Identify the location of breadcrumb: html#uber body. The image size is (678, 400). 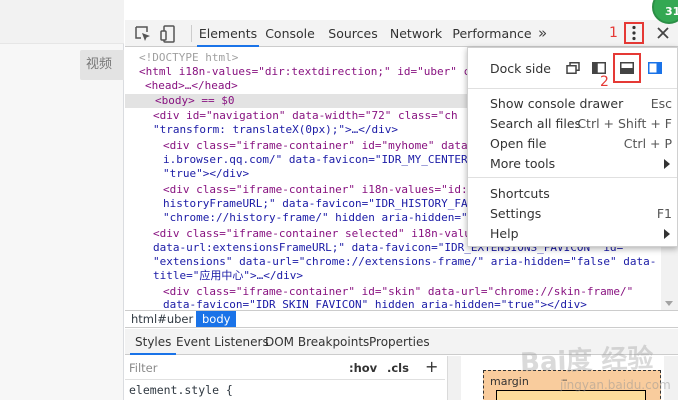
(401, 319).